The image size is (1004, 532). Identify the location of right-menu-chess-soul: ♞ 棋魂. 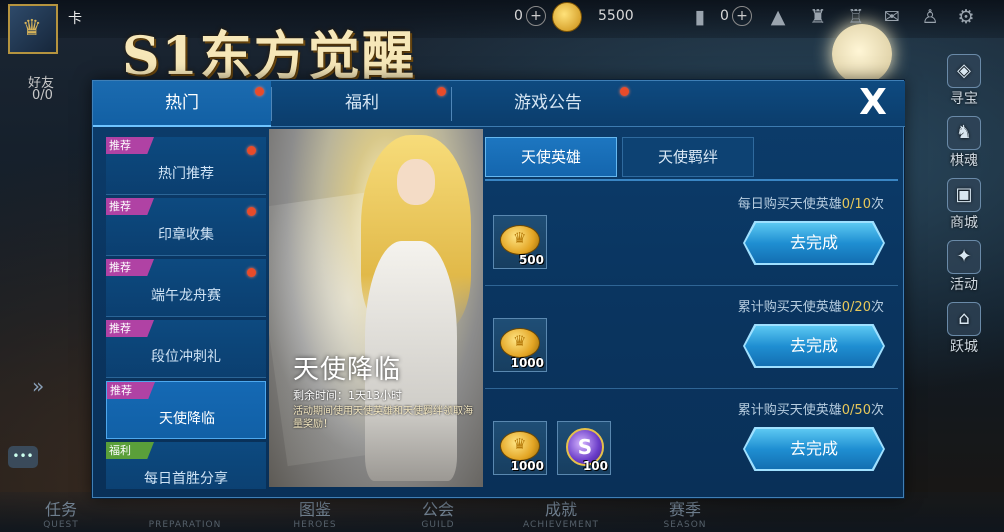
(964, 143).